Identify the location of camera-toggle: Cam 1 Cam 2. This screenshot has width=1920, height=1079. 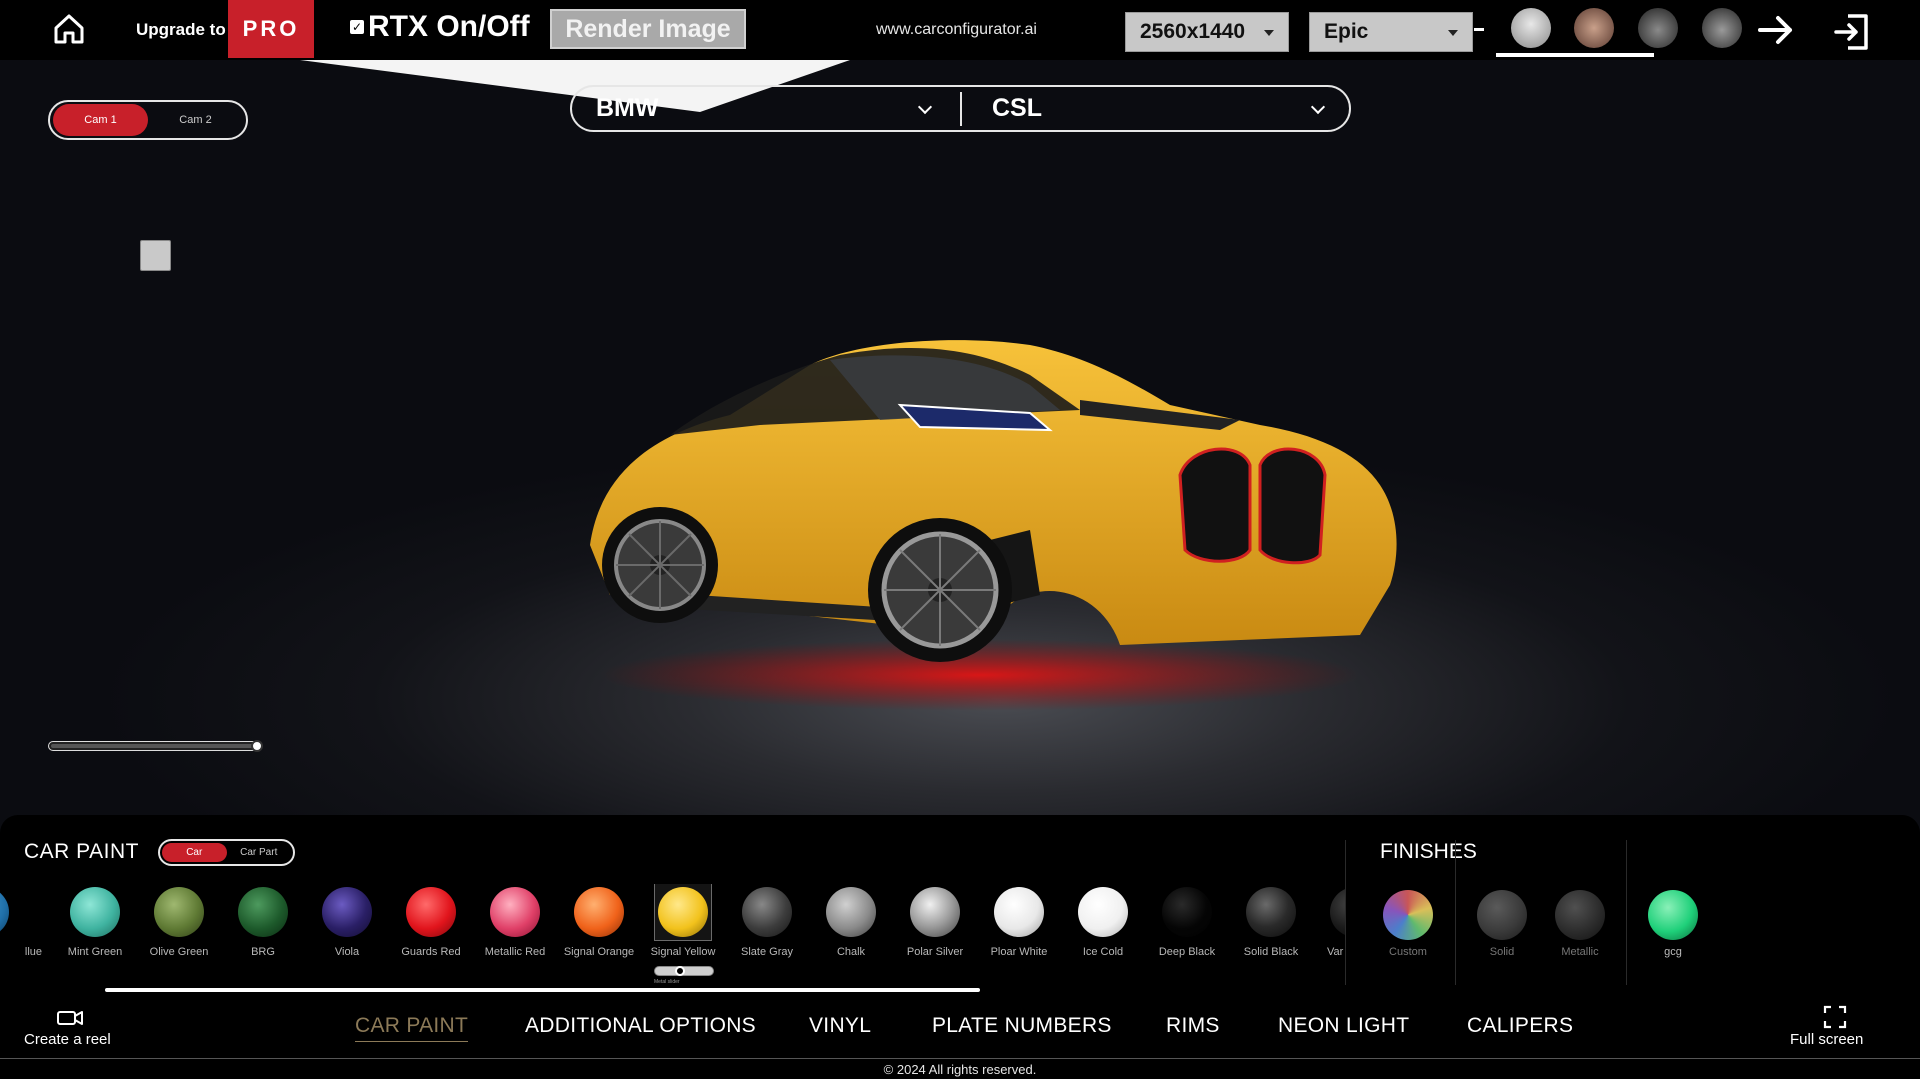
(148, 120).